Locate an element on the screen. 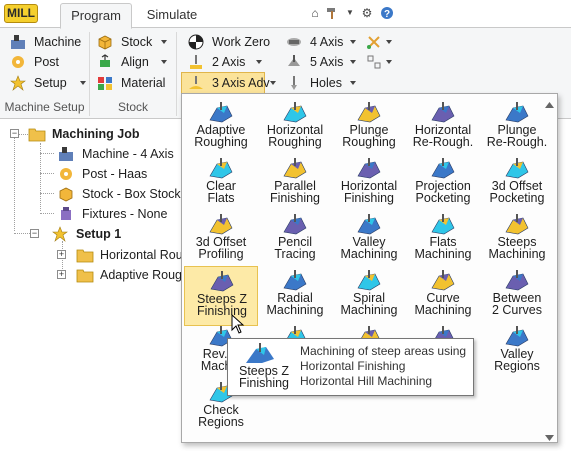 Image resolution: width=571 pixels, height=451 pixels. tree-item-fixtures: Fixtures - None is located at coordinates (95, 214).